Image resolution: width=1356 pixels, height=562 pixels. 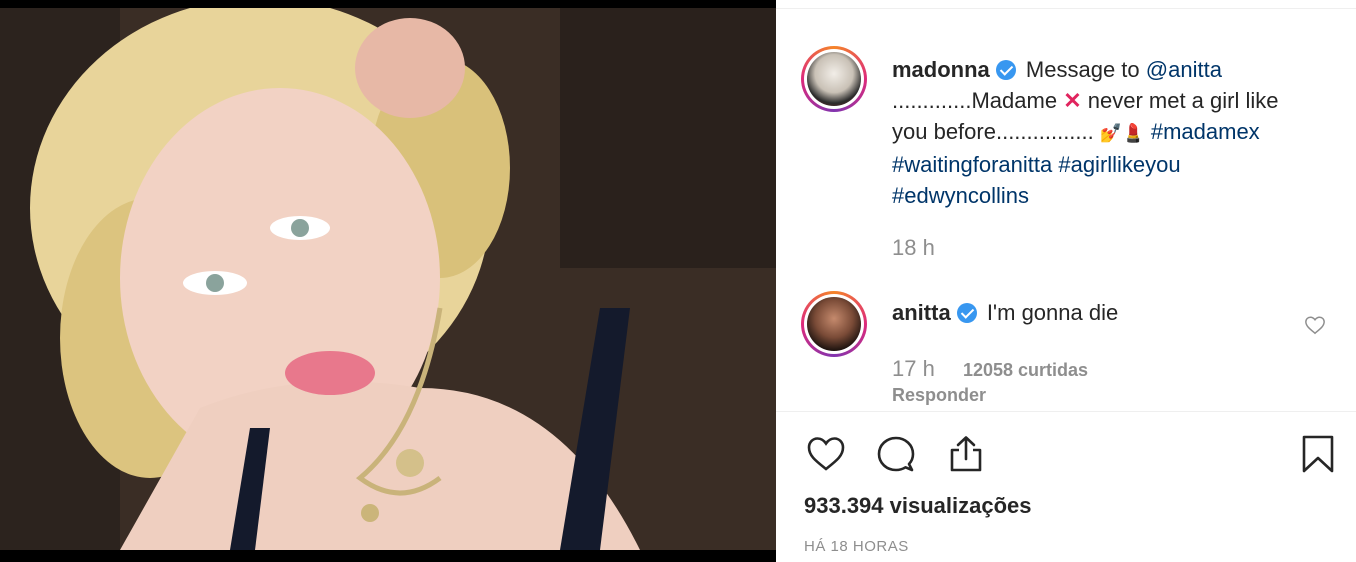 What do you see at coordinates (1052, 312) in the screenshot?
I see `comment-text: I'm gonna die` at bounding box center [1052, 312].